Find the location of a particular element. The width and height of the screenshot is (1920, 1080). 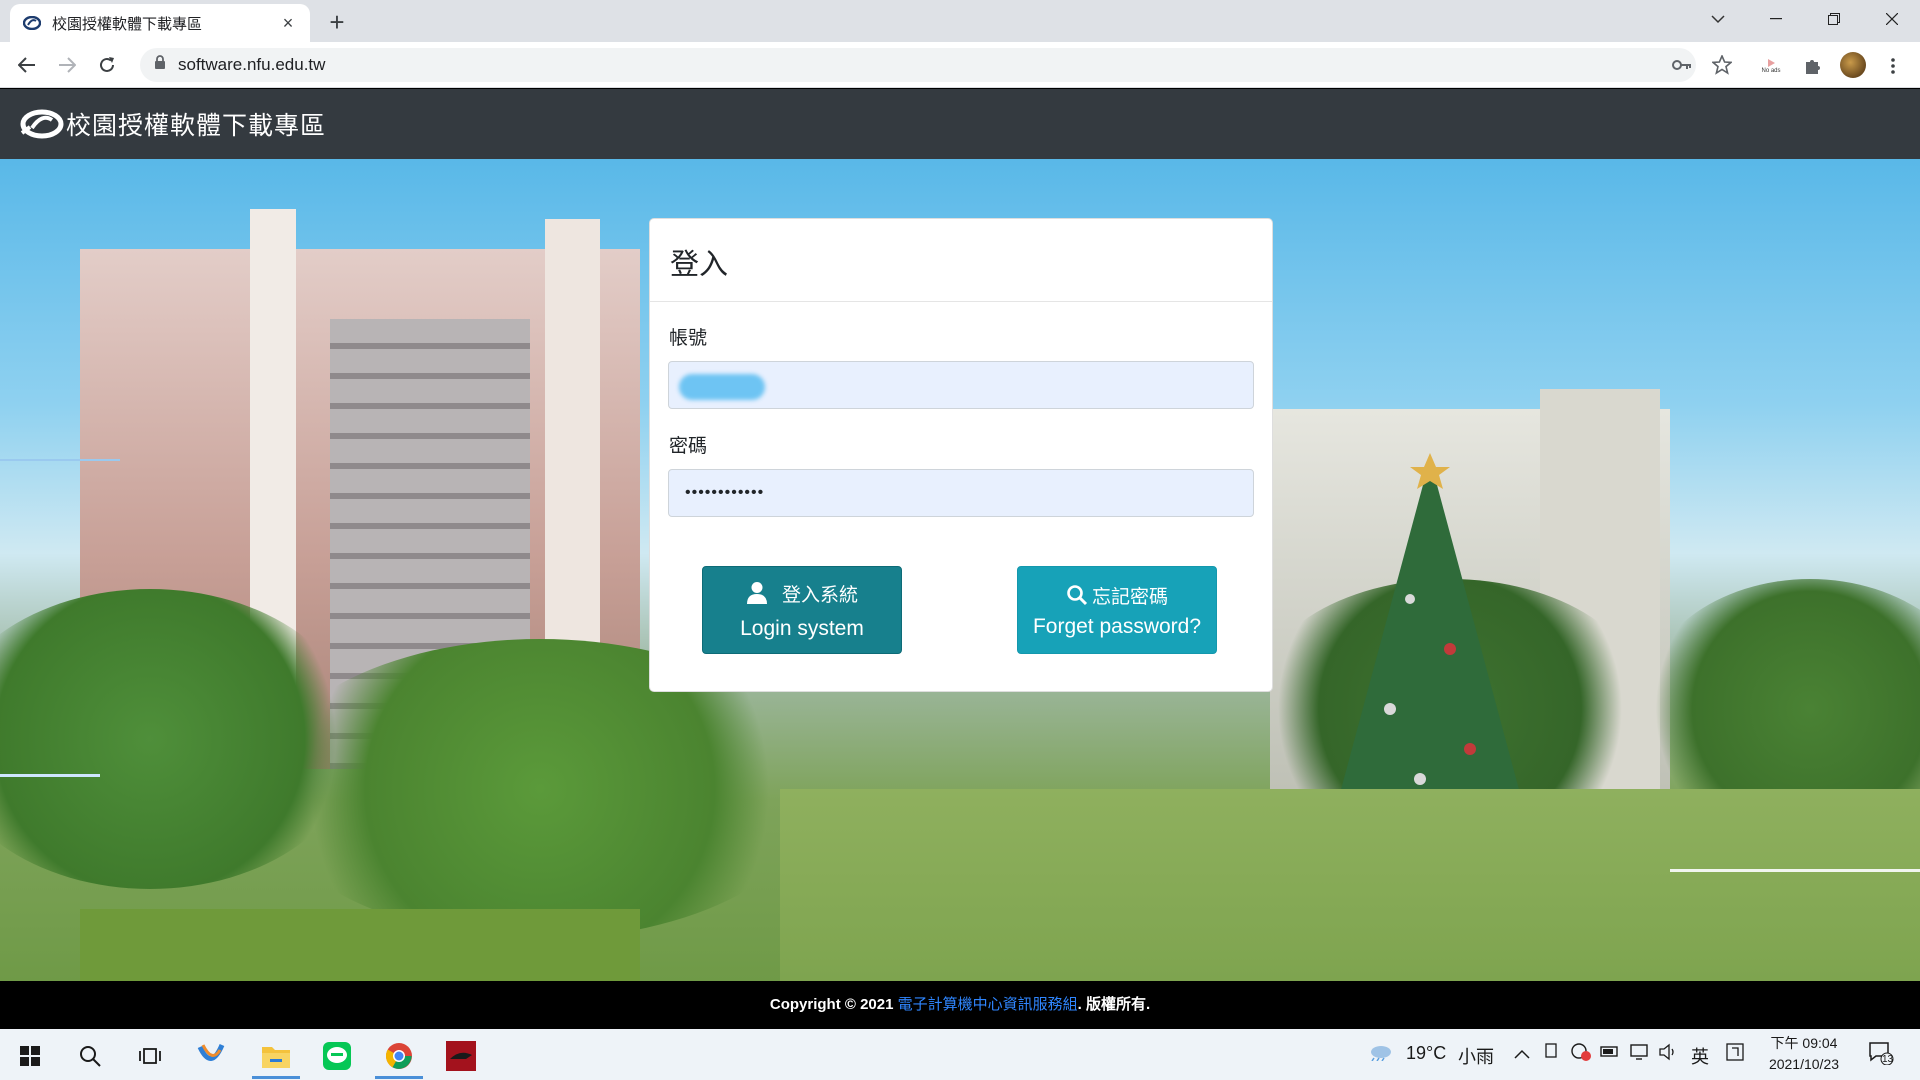

copyright-suffix: . 版權所有. is located at coordinates (1114, 1004).